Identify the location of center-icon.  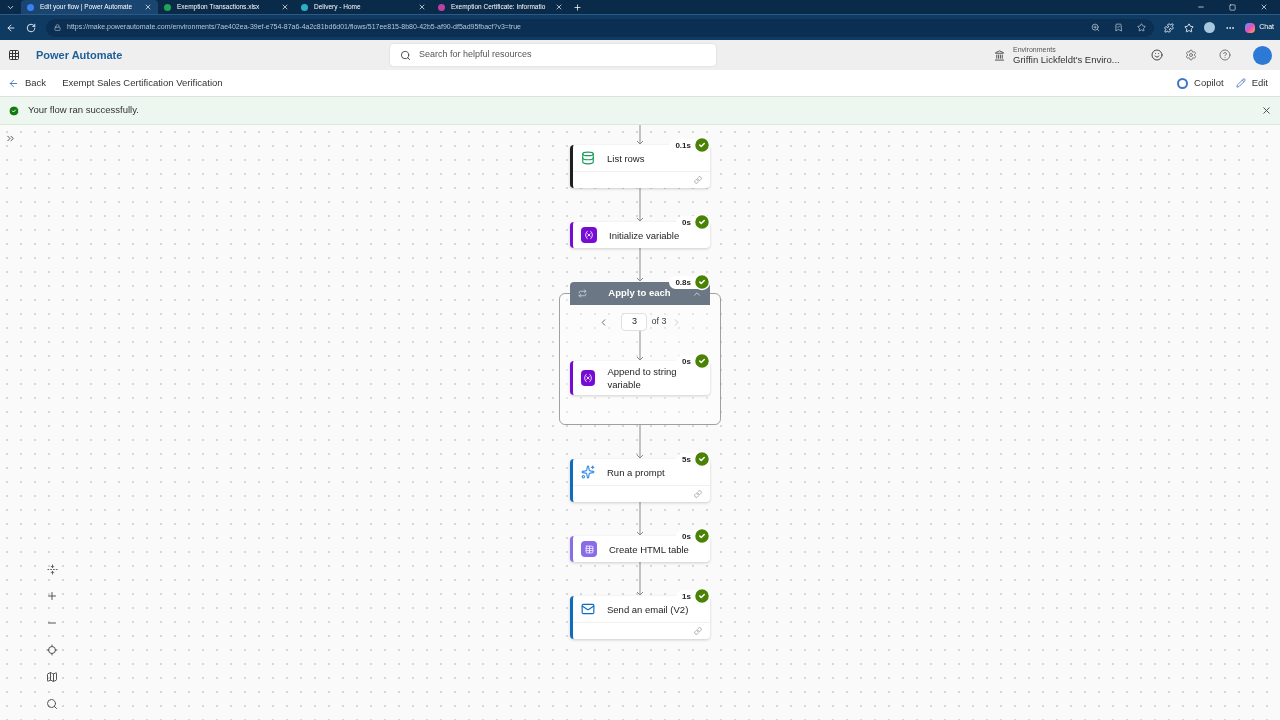
(52, 650).